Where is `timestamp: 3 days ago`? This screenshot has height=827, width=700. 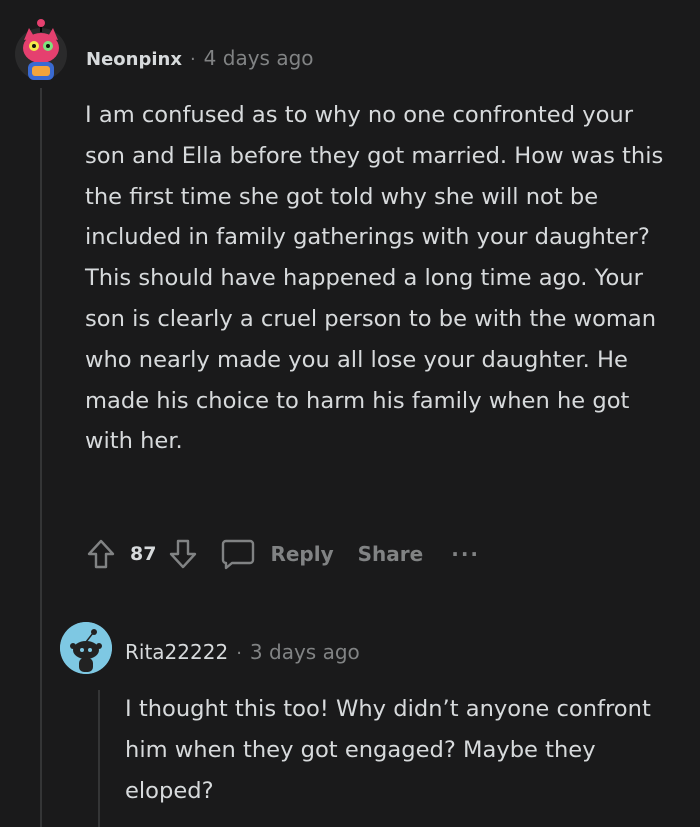 timestamp: 3 days ago is located at coordinates (305, 652).